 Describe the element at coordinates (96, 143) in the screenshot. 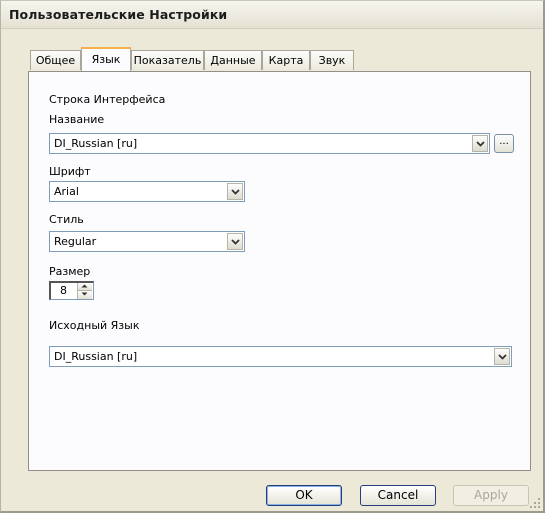

I see `name-combobox-value: DI_Russian [ru]` at that location.